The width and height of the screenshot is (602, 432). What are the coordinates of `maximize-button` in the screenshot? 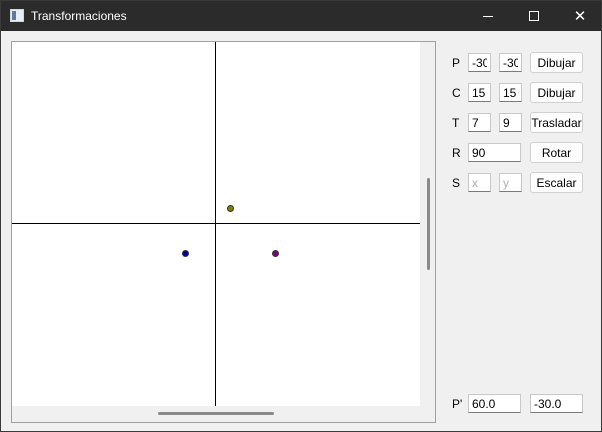 It's located at (534, 16).